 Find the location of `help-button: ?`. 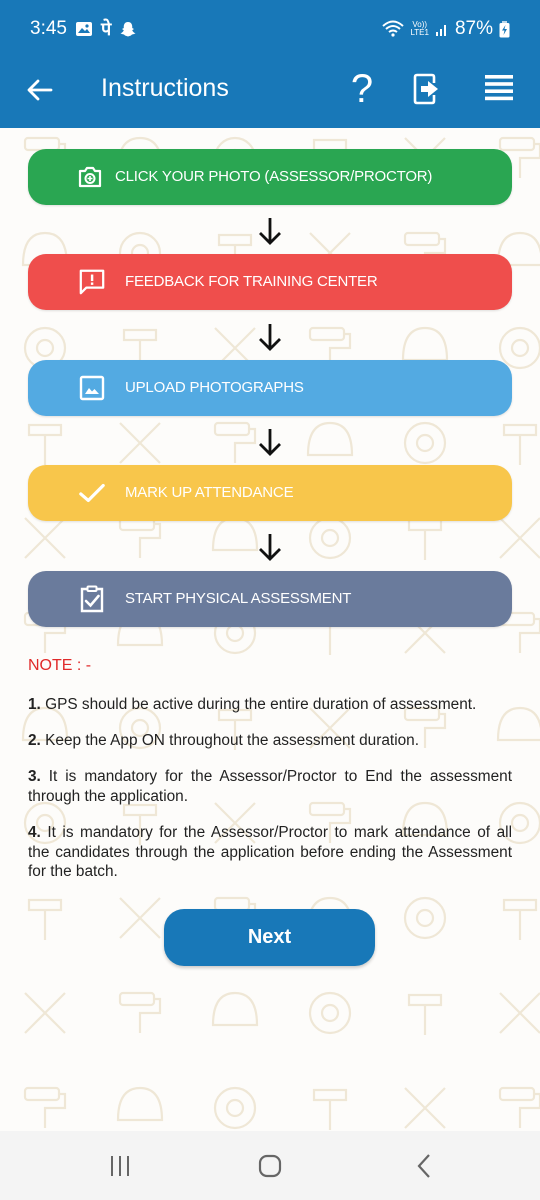

help-button: ? is located at coordinates (362, 89).